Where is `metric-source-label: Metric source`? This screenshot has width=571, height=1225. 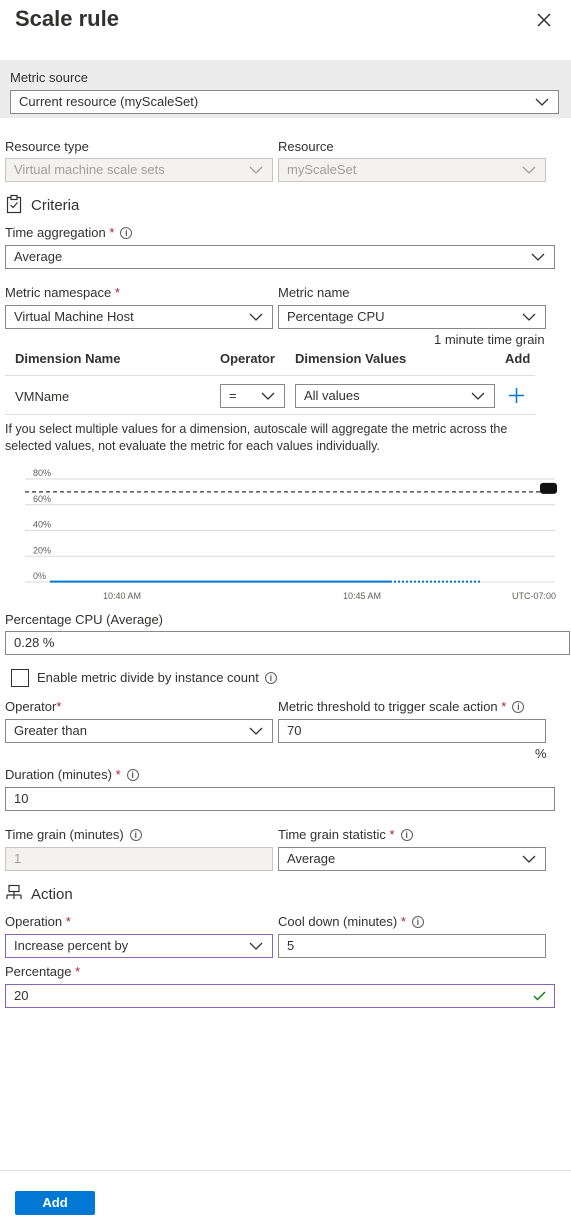 metric-source-label: Metric source is located at coordinates (49, 77).